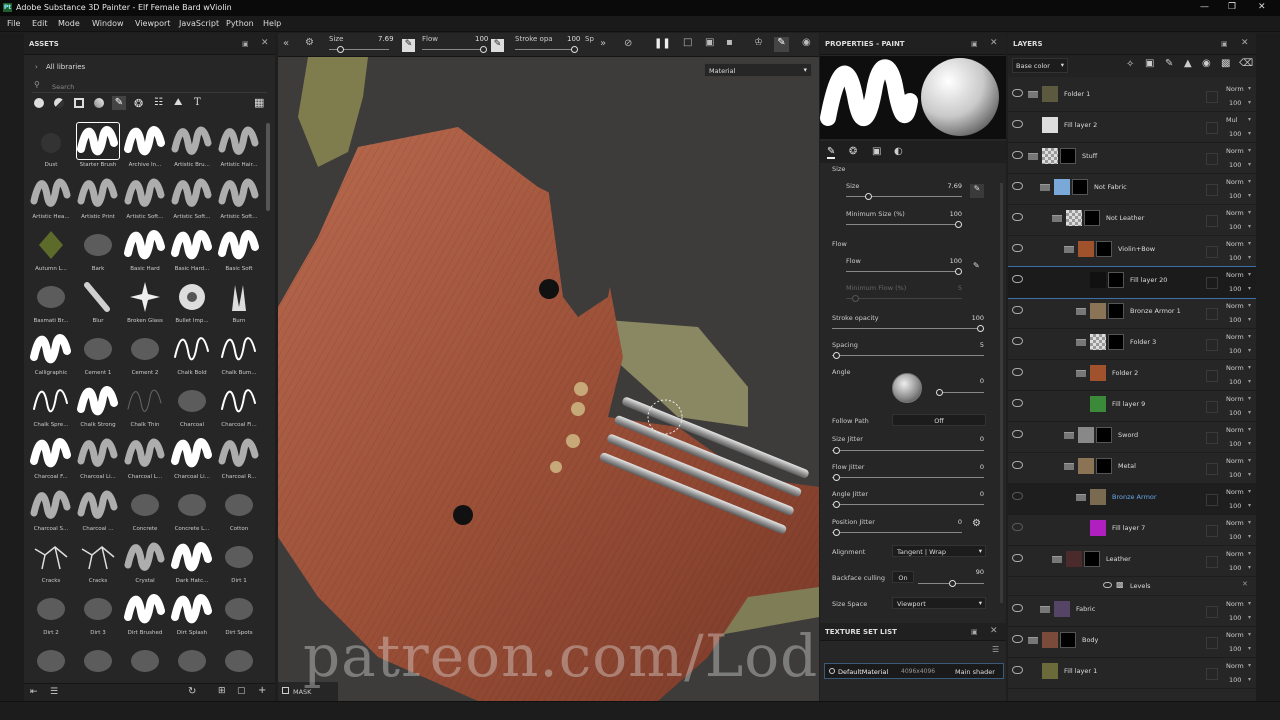 The height and width of the screenshot is (720, 1280). I want to click on layer-row: Violin+Bow Norm ▾ 100 ▾, so click(1132, 251).